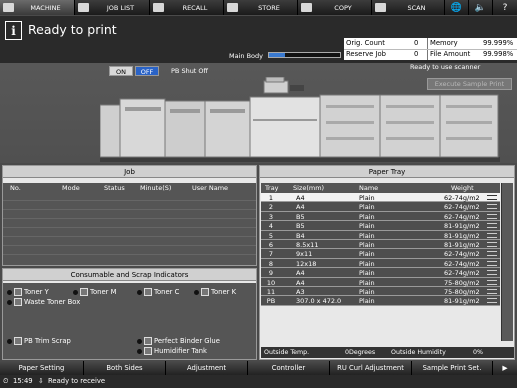 This screenshot has width=517, height=388. I want to click on toner-c-icon, so click(148, 292).